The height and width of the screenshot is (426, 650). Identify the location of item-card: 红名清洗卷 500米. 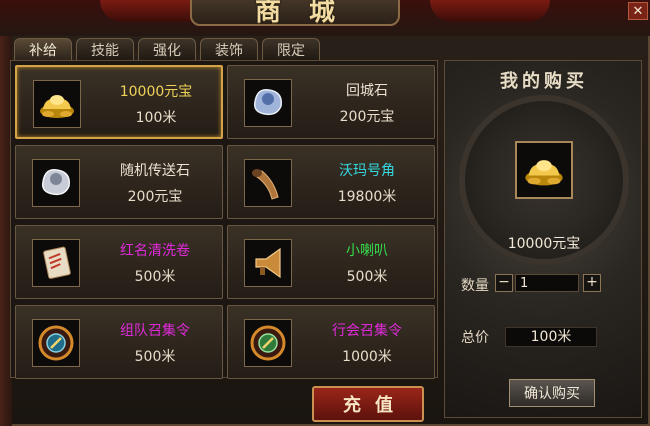
(119, 262).